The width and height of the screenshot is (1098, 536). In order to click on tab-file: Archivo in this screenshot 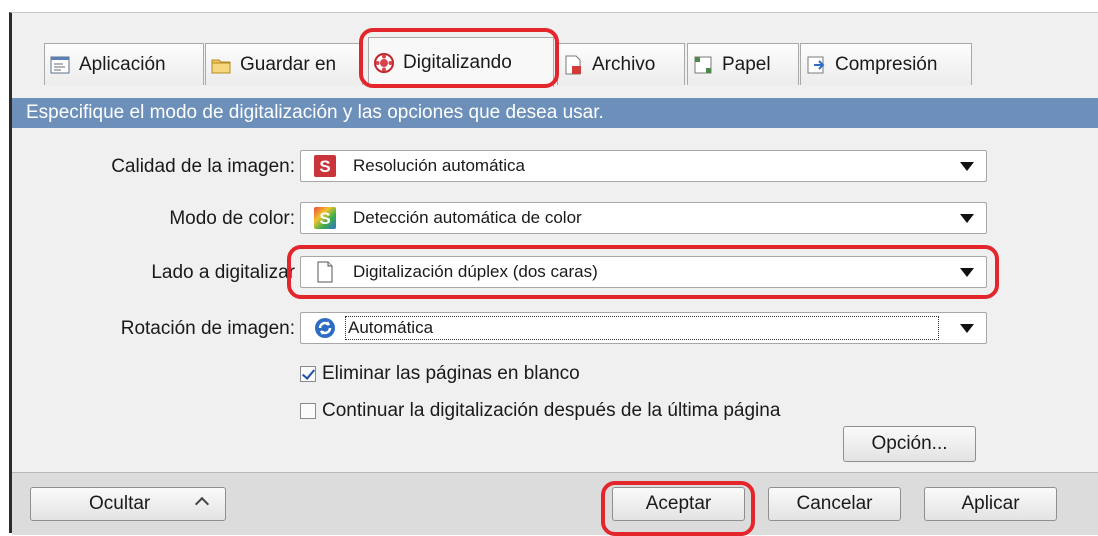, I will do `click(621, 64)`.